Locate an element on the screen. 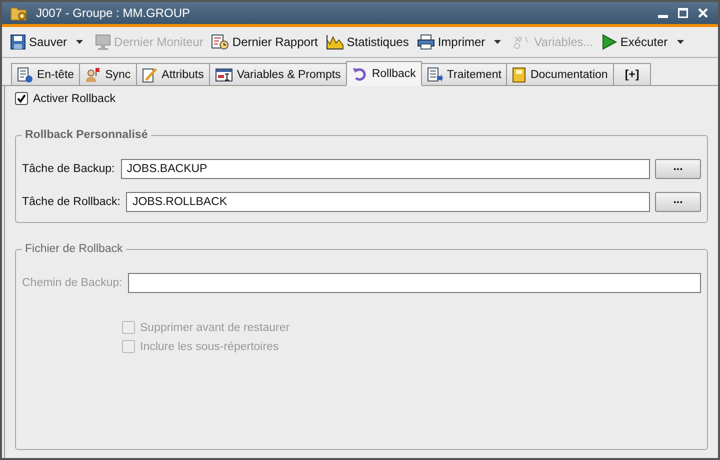 The width and height of the screenshot is (720, 460). group-title: Fichier de Rollback is located at coordinates (74, 249).